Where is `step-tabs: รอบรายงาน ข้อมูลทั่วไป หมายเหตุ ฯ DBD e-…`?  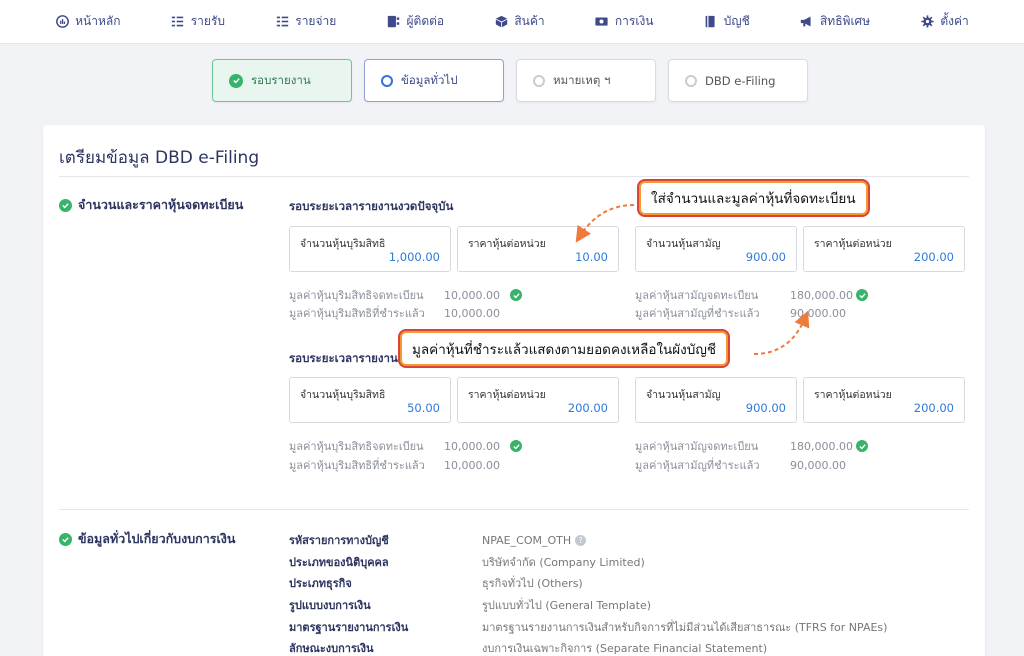
step-tabs: รอบรายงาน ข้อมูลทั่วไป หมายเหตุ ฯ DBD e-… is located at coordinates (510, 80).